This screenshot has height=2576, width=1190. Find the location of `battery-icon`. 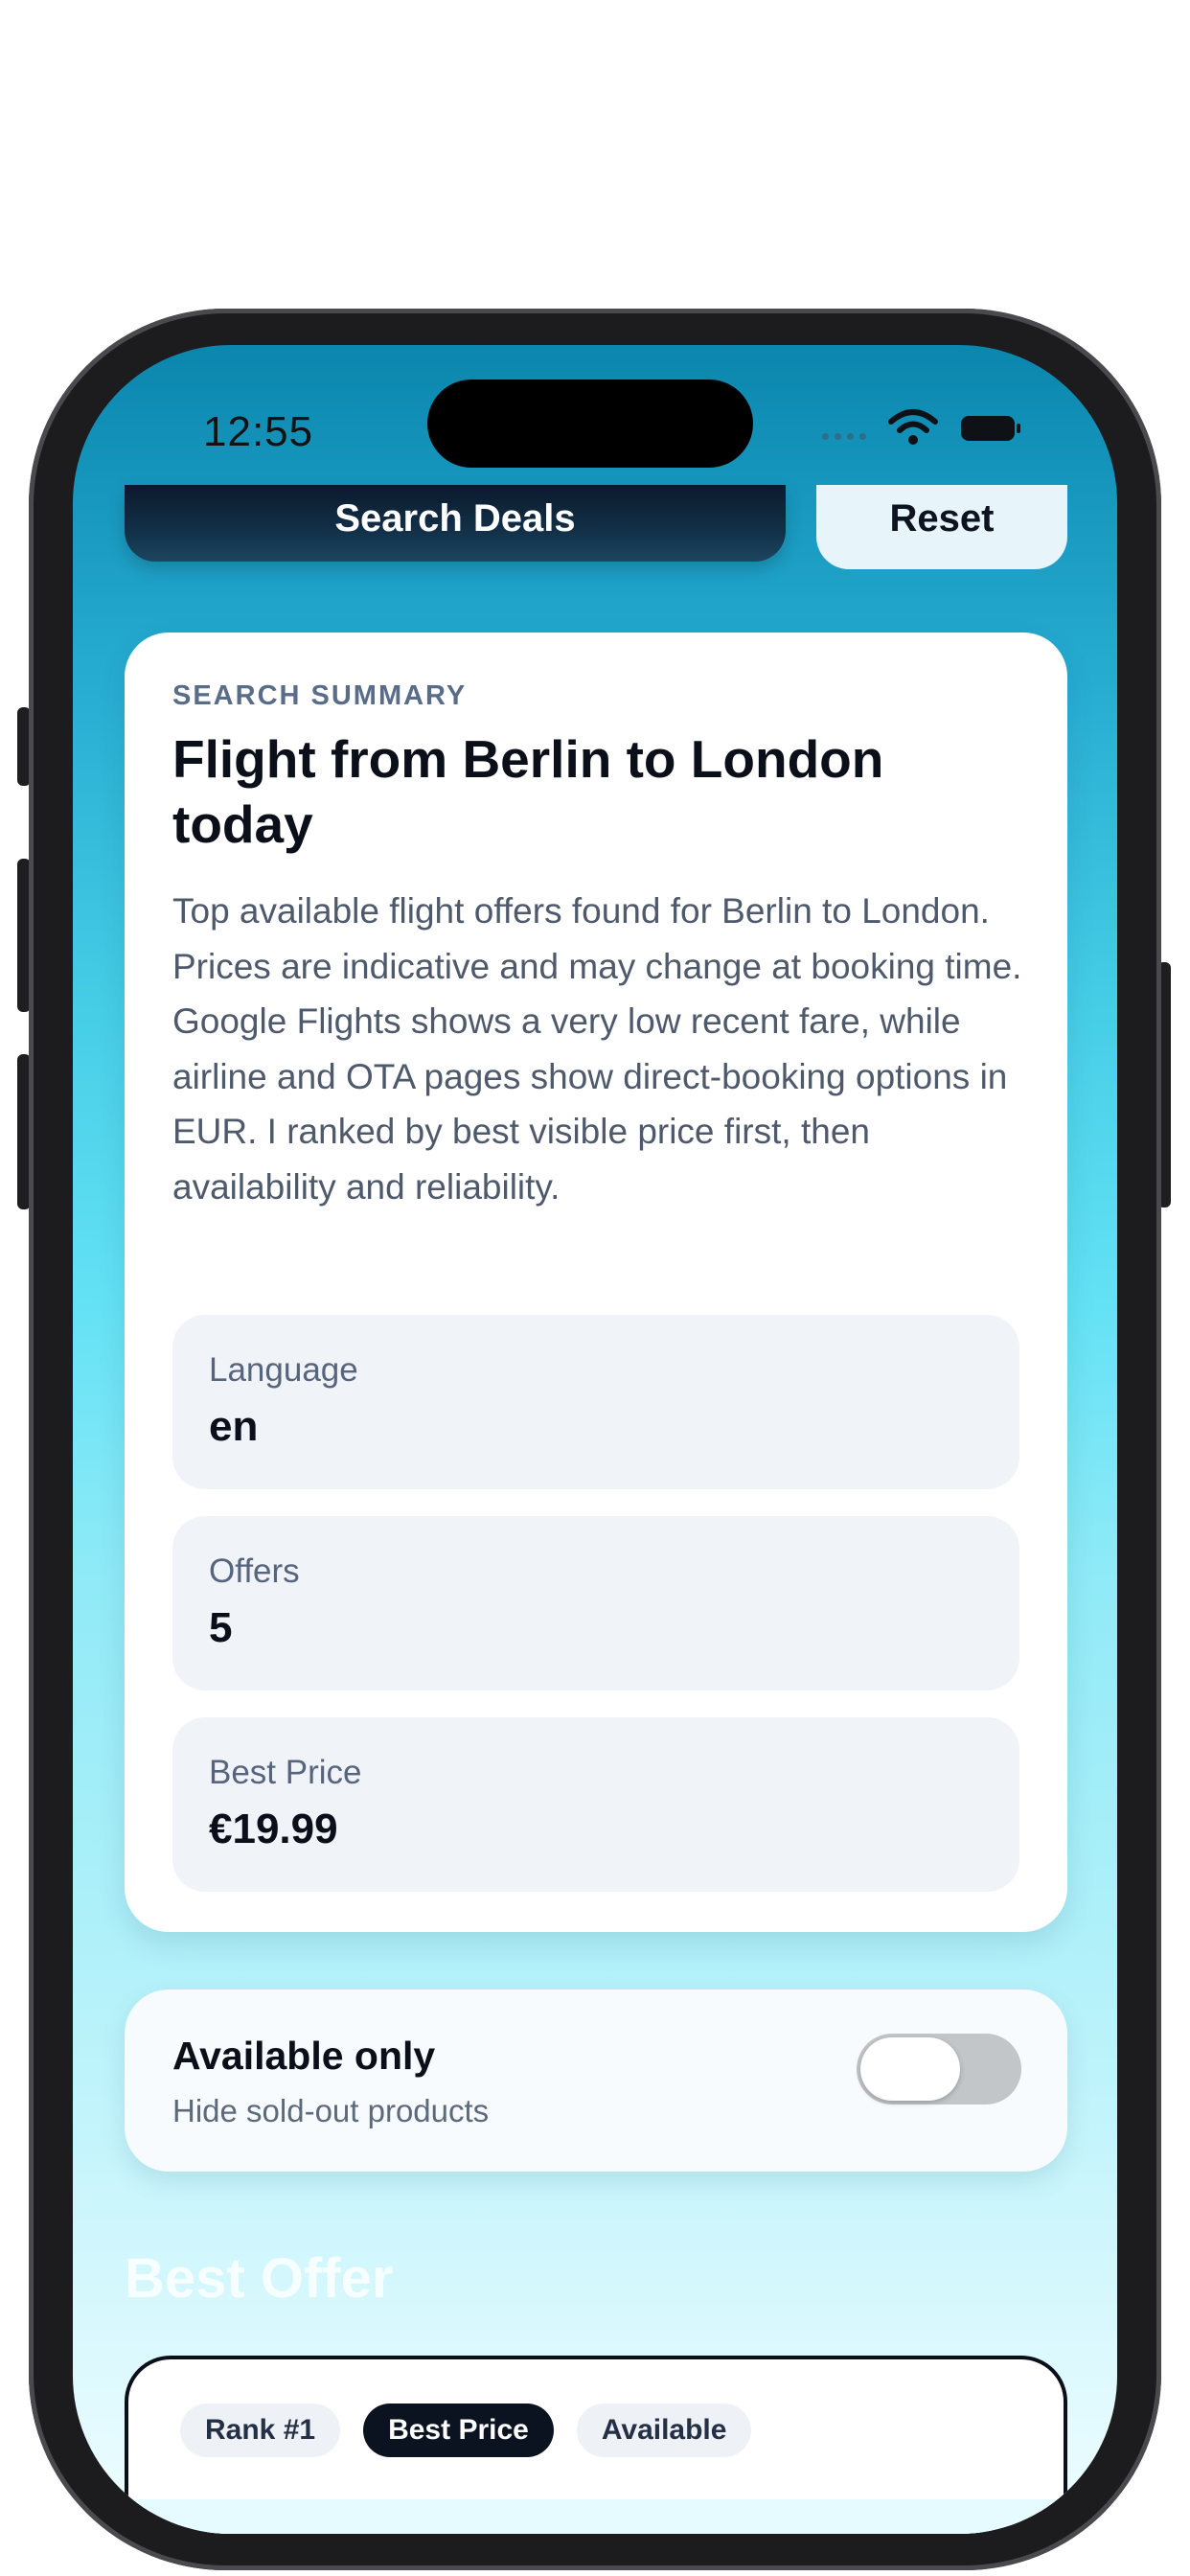

battery-icon is located at coordinates (990, 428).